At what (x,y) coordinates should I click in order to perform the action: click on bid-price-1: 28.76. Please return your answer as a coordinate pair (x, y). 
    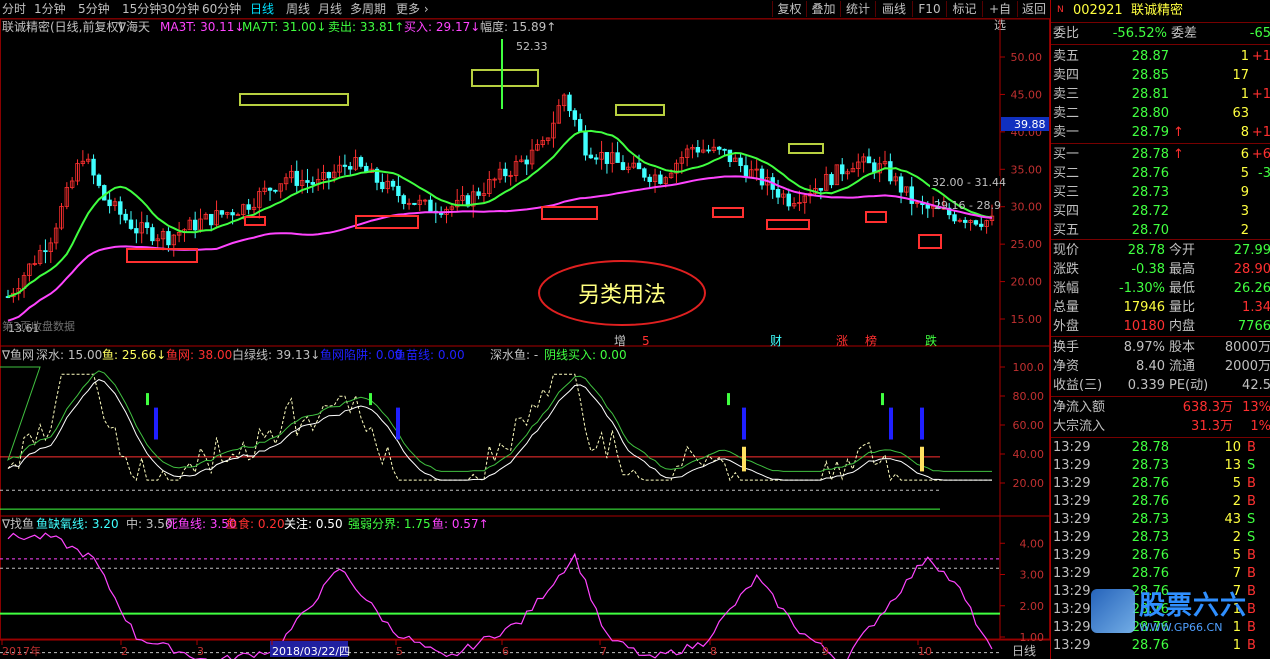
    Looking at the image, I should click on (1150, 173).